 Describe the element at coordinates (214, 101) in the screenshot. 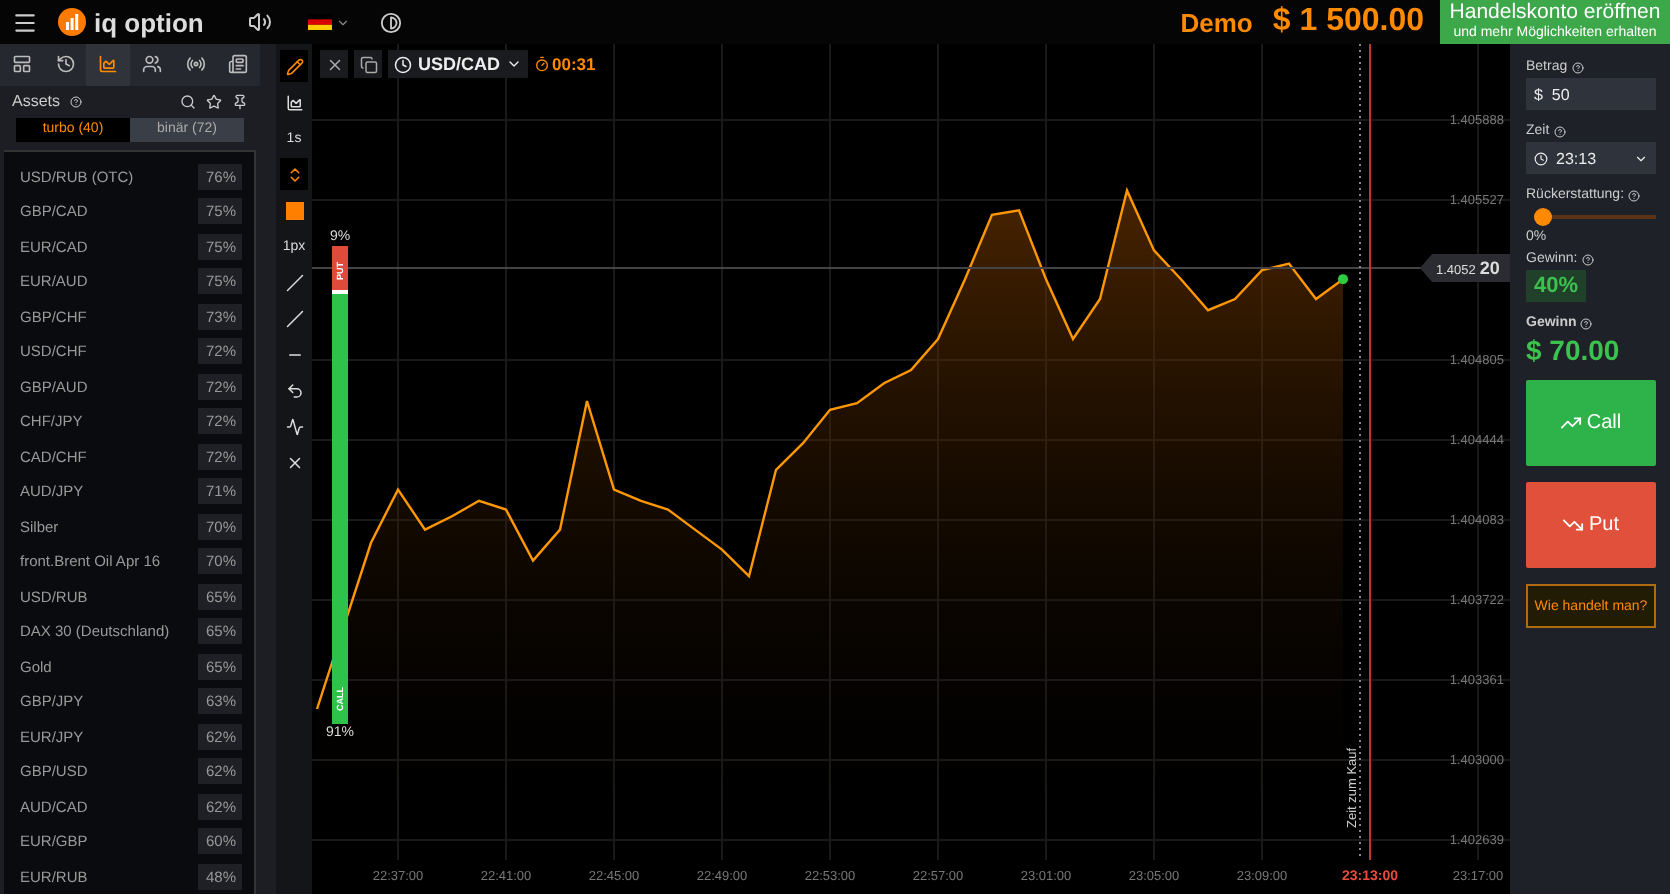

I see `star-icon` at that location.